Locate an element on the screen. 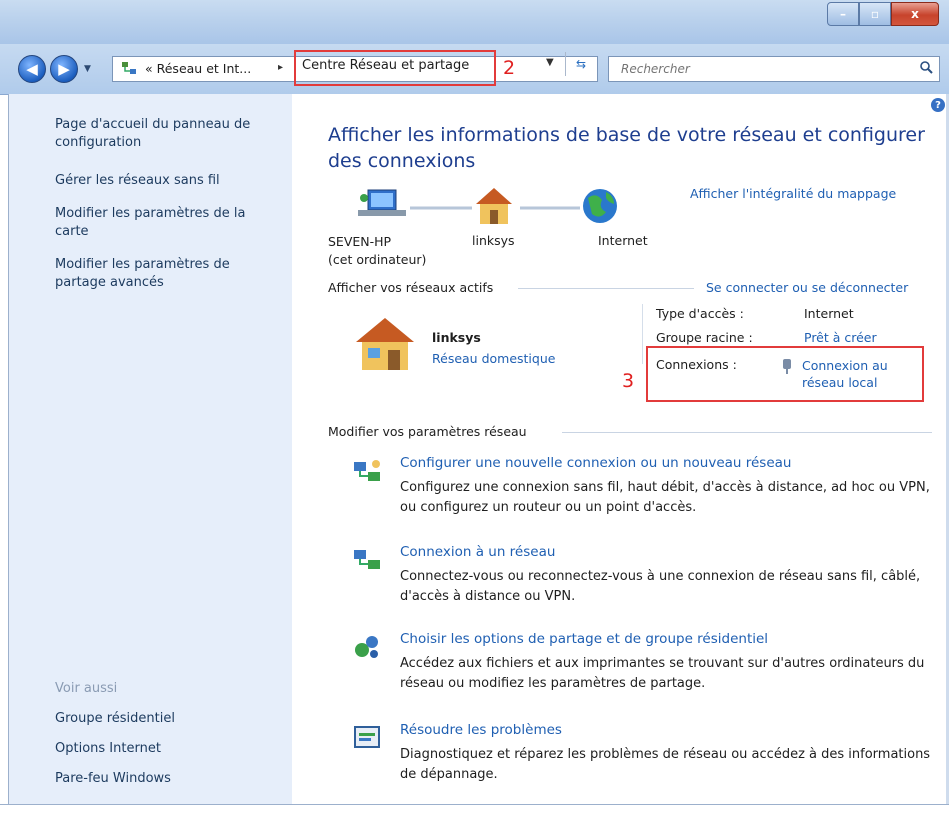 This screenshot has height=819, width=949. search-icon is located at coordinates (926, 67).